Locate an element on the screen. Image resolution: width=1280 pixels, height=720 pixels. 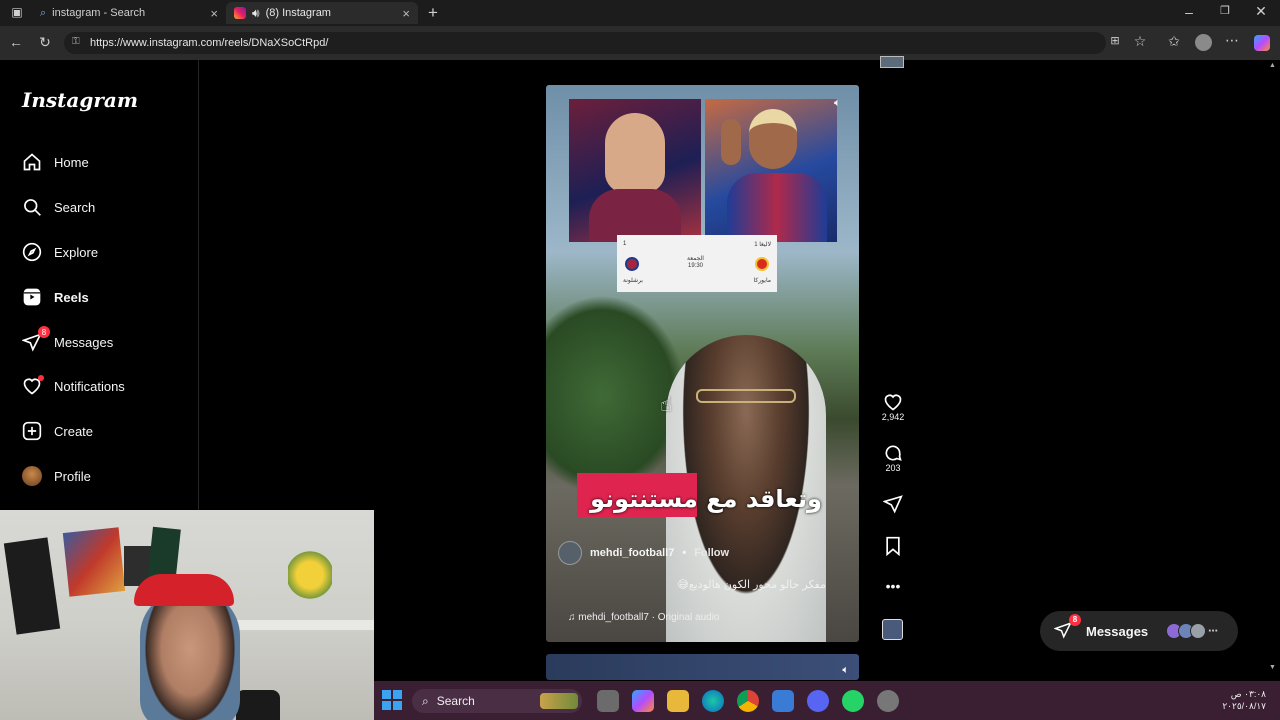
previous-reel-thumbnail is located at coordinates (892, 62).